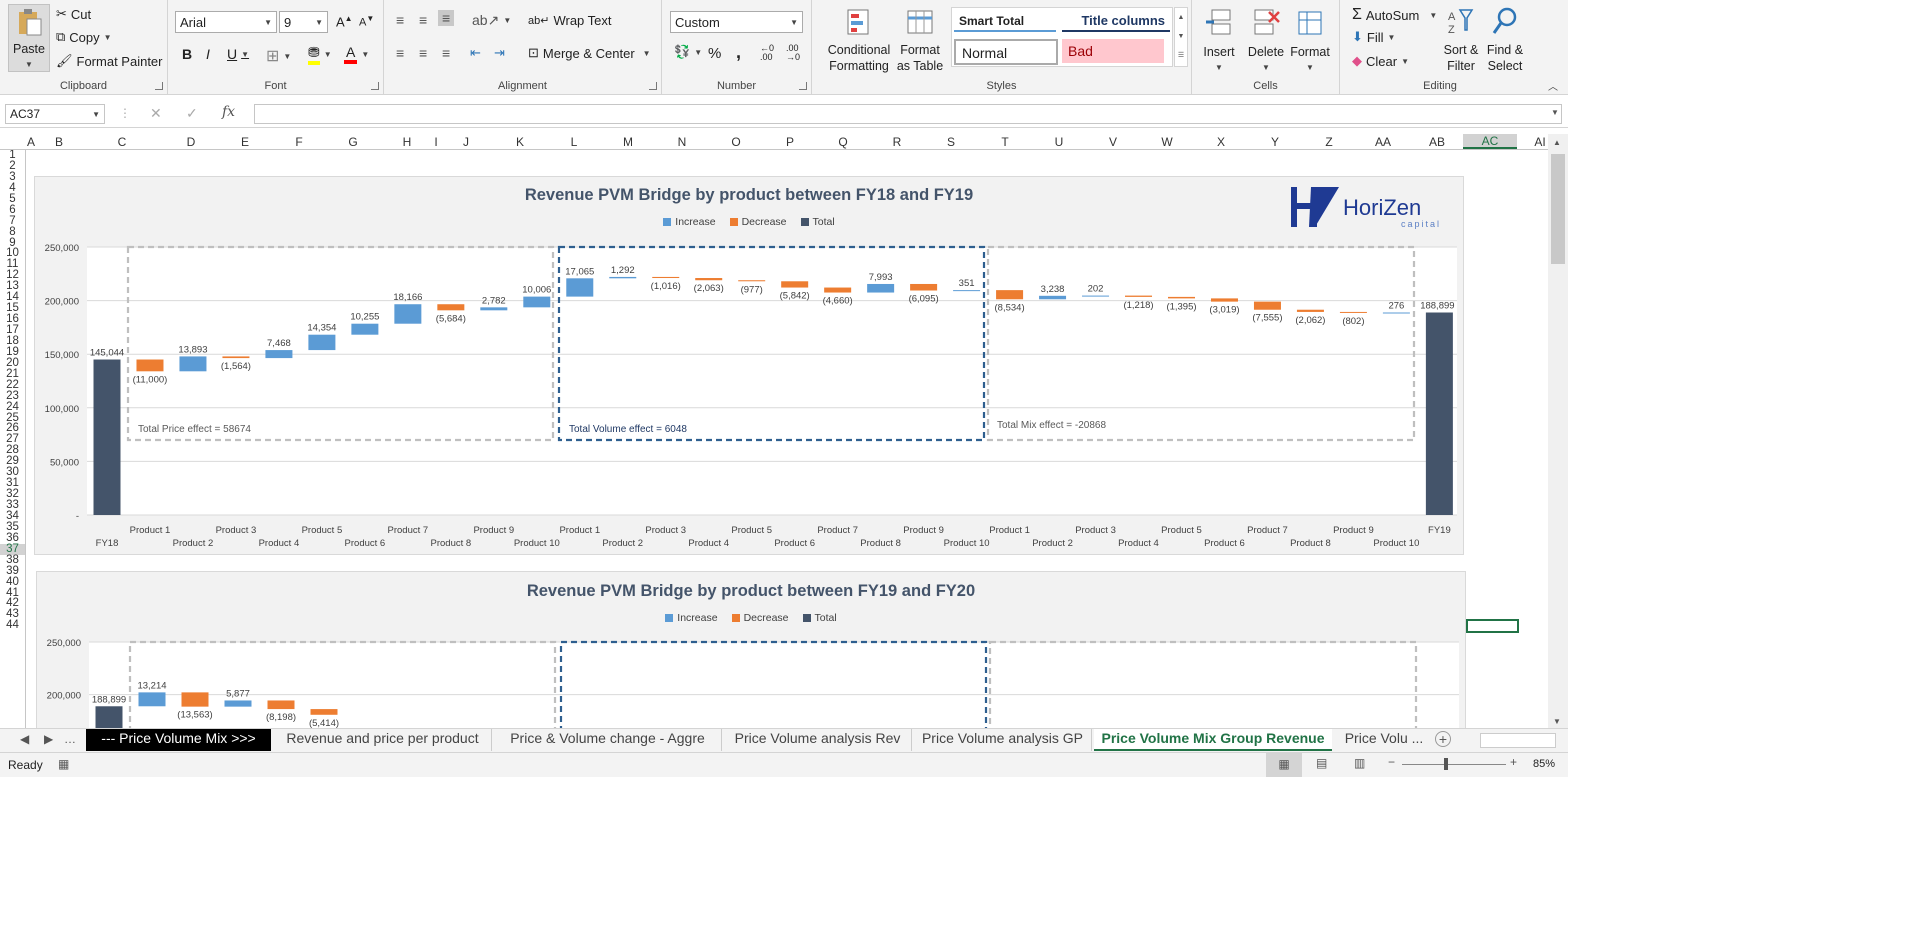 This screenshot has height=952, width=1920. What do you see at coordinates (897, 142) in the screenshot?
I see `column-header: R` at bounding box center [897, 142].